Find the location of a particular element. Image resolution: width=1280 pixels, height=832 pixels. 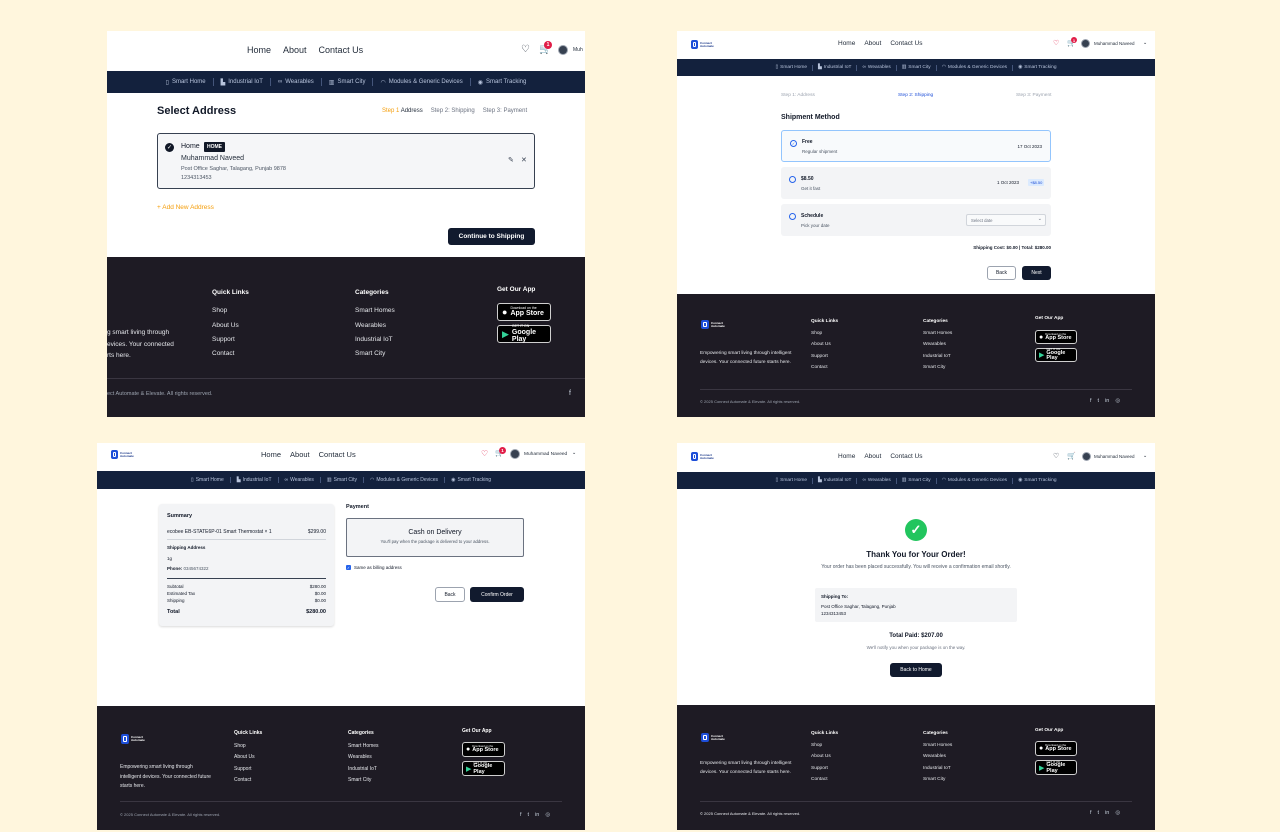

step-2: Step 2: Shipping is located at coordinates (915, 95).